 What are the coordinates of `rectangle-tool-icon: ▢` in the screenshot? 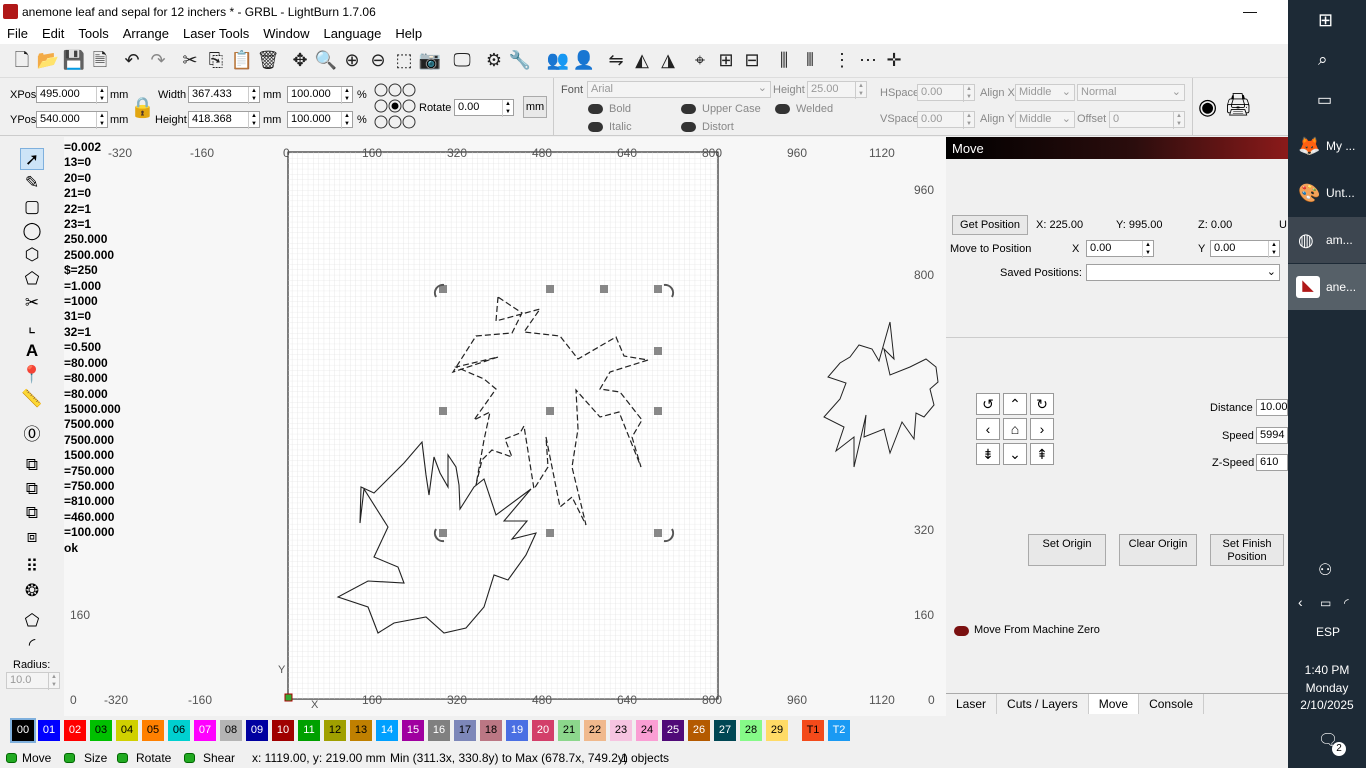 It's located at (32, 207).